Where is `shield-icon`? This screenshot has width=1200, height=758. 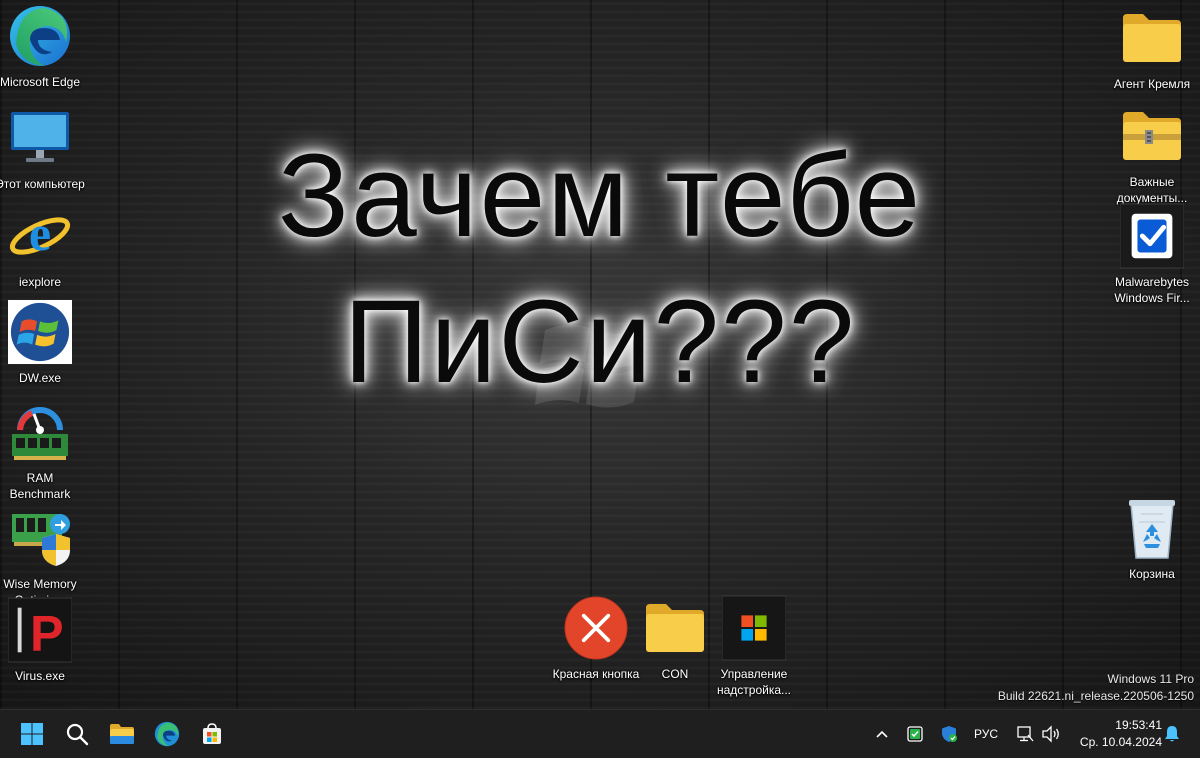 shield-icon is located at coordinates (949, 734).